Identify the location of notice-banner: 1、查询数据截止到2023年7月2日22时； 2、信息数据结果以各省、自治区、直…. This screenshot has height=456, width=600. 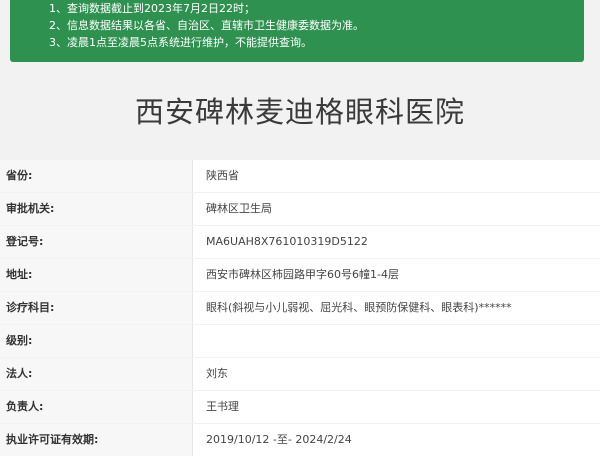
(297, 31).